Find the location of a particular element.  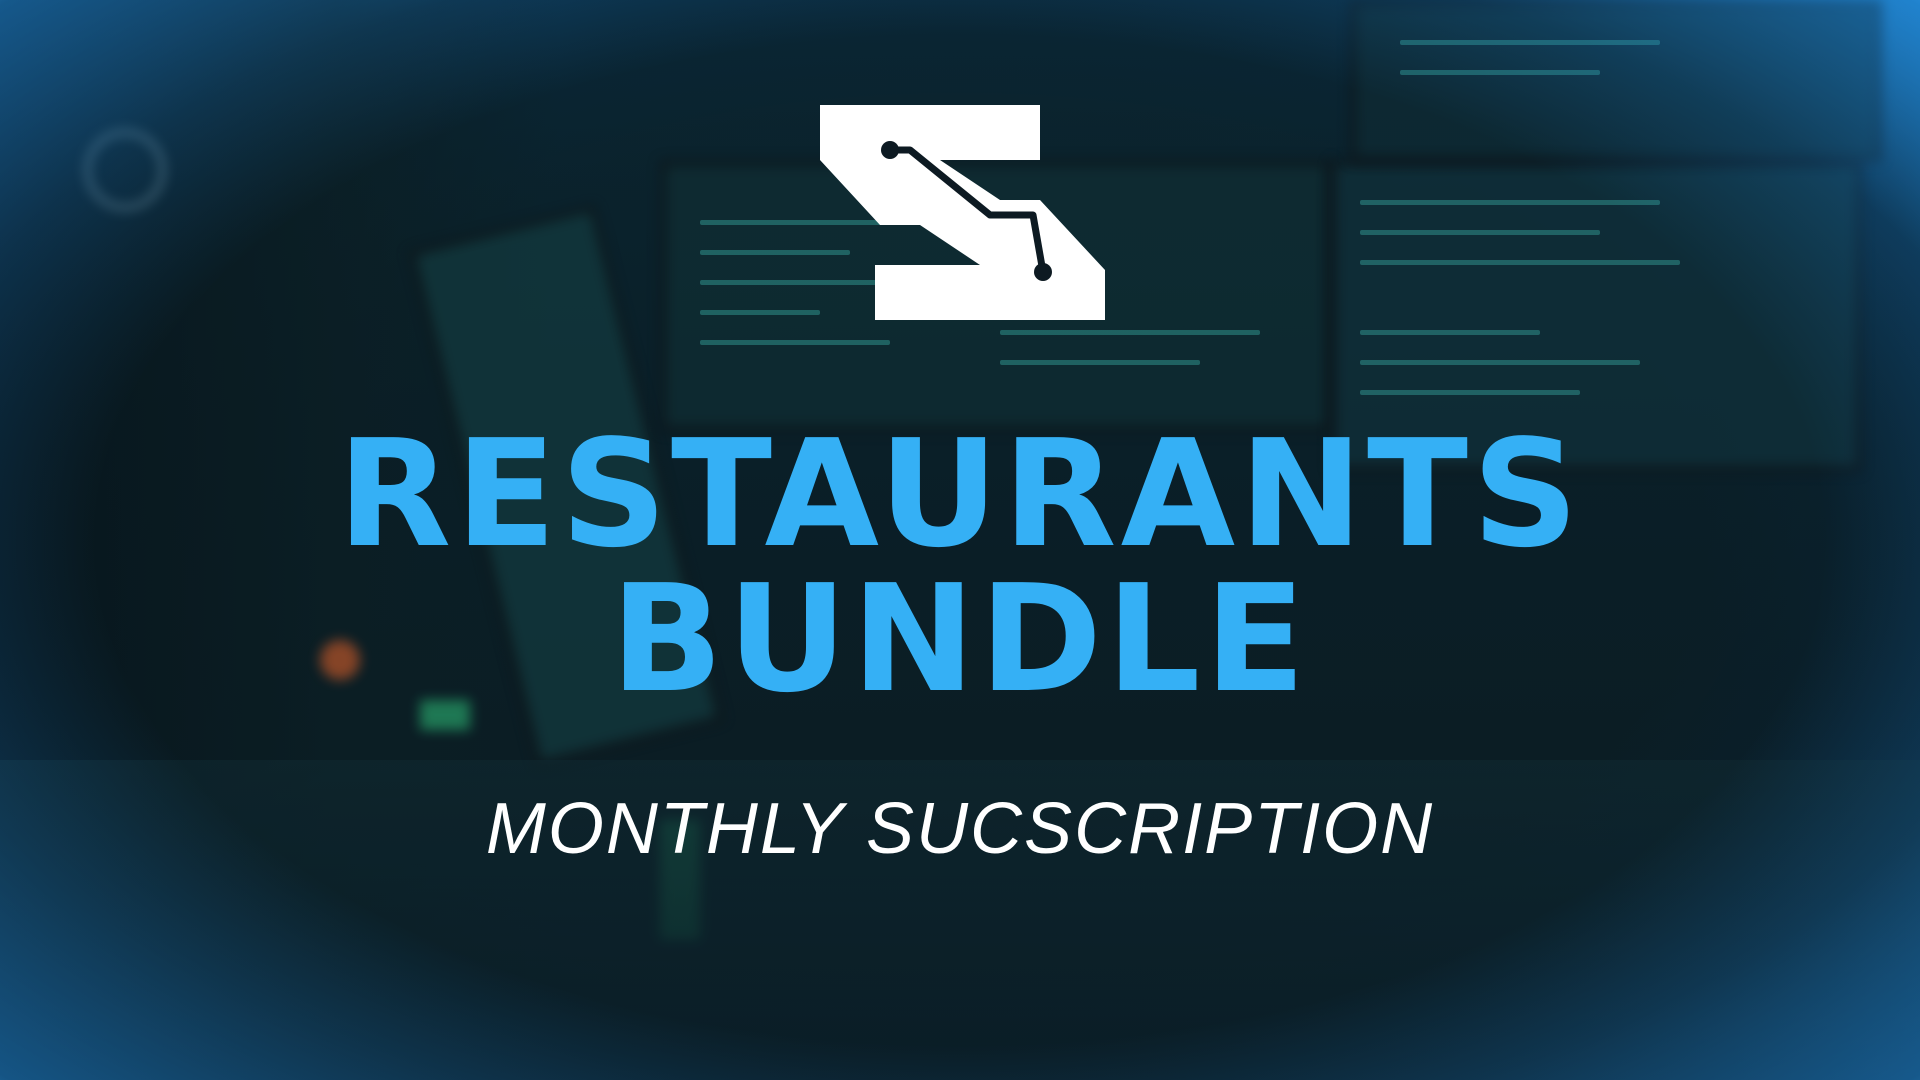

s-circuit-logo-icon is located at coordinates (962, 212).